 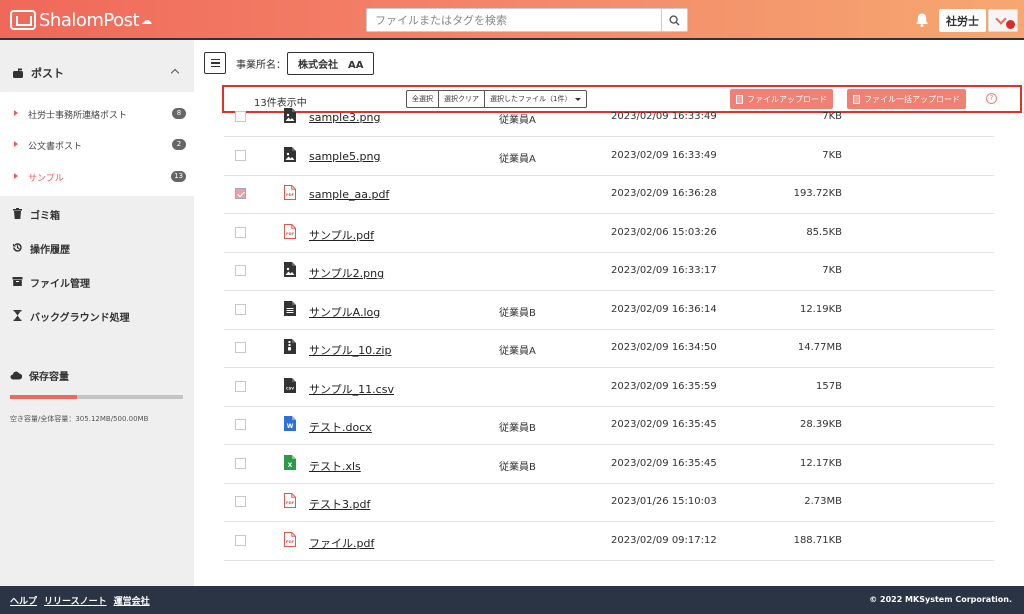 What do you see at coordinates (97, 282) in the screenshot?
I see `sidebar-item-file-management: ファイル管理` at bounding box center [97, 282].